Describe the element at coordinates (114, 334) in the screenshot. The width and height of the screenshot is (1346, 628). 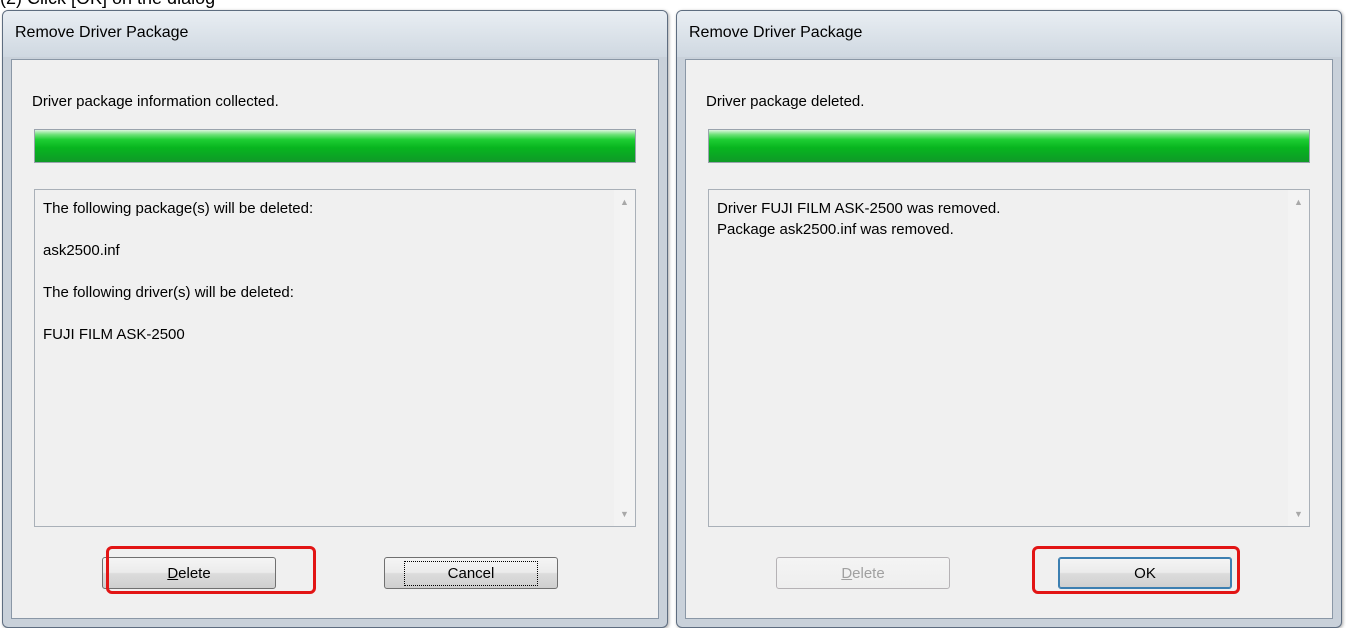
I see `details-line: FUJI FILM ASK-2500` at that location.